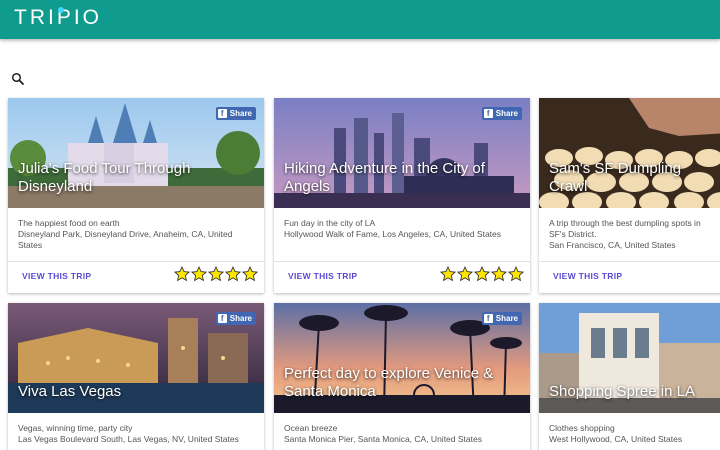  What do you see at coordinates (104, 177) in the screenshot?
I see `trip-title: Julia's Food Tour Through Disneyland` at bounding box center [104, 177].